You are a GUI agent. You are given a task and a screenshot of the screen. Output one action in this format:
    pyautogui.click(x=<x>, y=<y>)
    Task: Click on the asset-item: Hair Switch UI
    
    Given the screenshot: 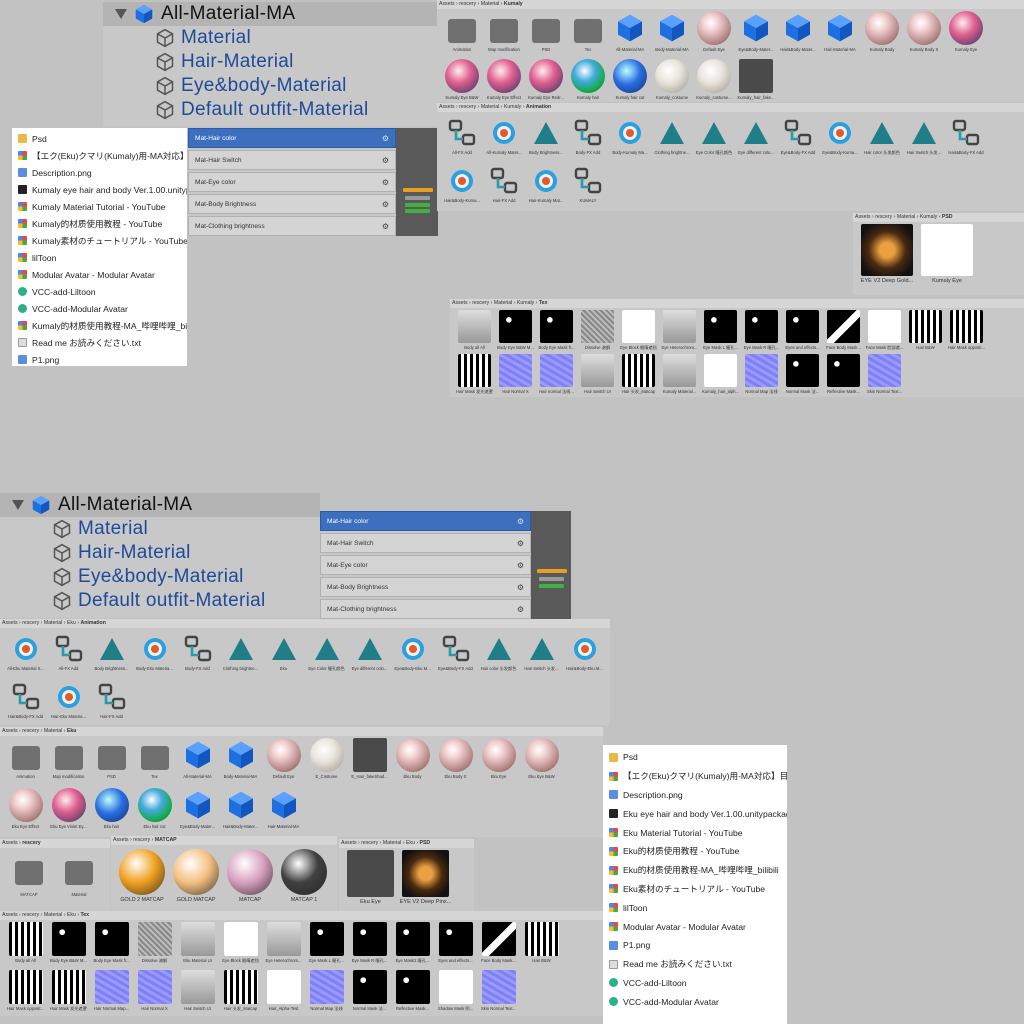 What is the action you would take?
    pyautogui.click(x=597, y=375)
    